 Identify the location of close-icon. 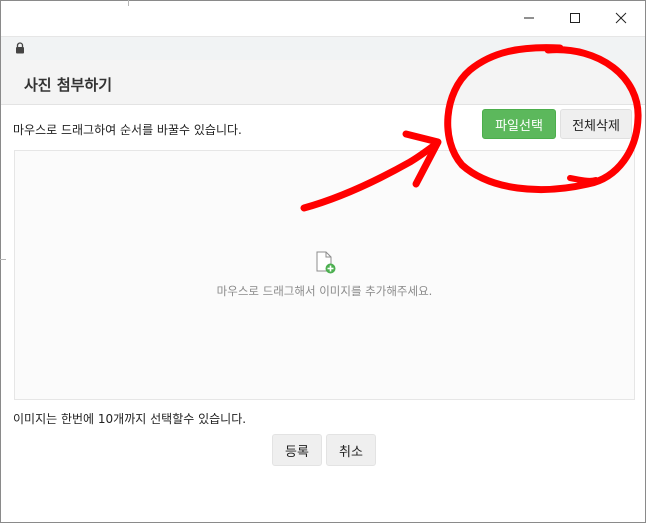
(621, 18).